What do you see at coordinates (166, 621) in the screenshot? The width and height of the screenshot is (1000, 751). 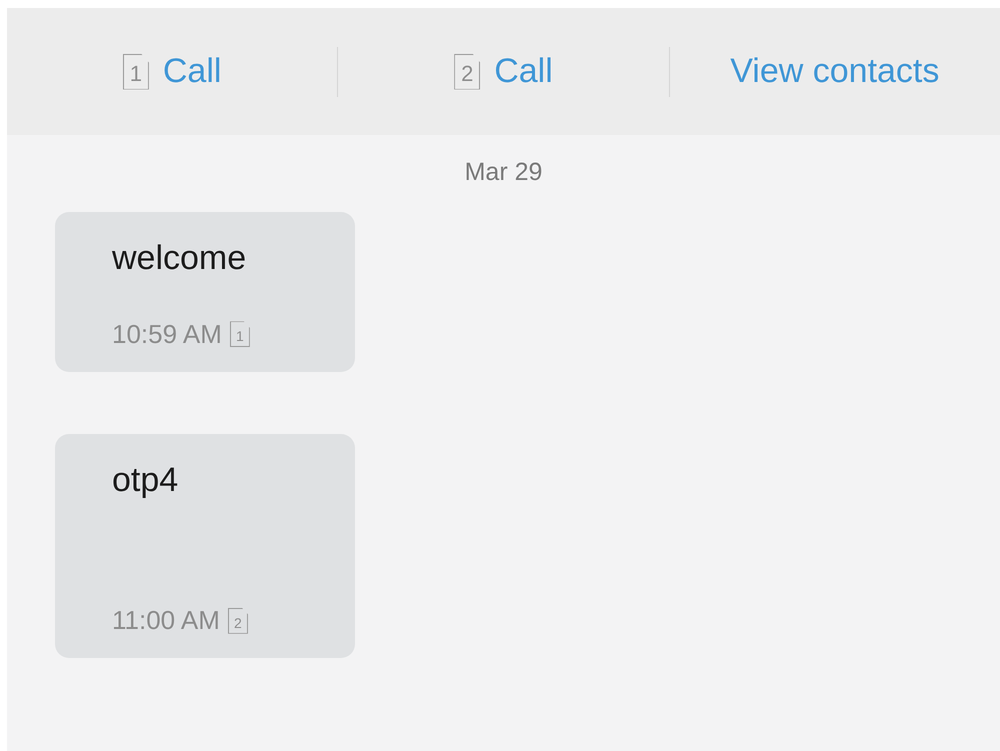 I see `message-time: 11:00 AM` at bounding box center [166, 621].